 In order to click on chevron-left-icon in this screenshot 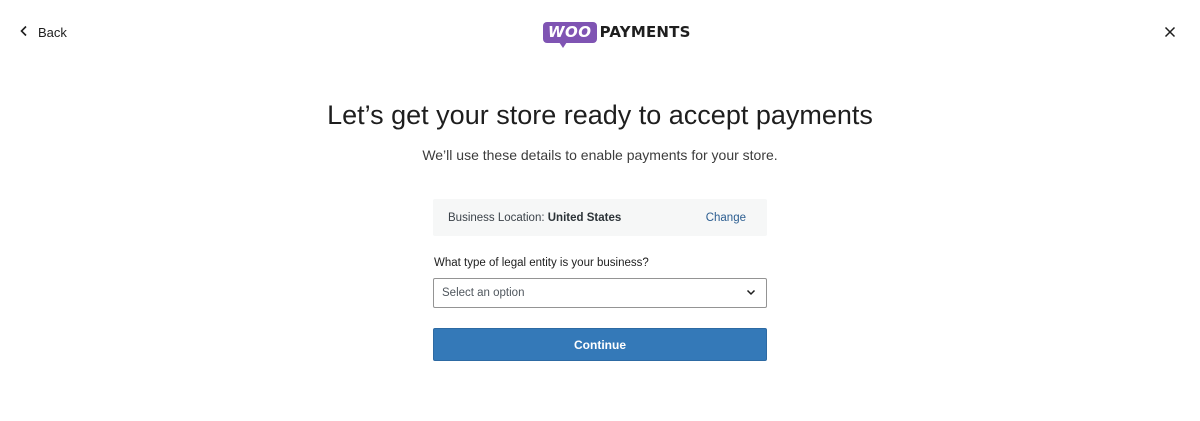, I will do `click(24, 32)`.